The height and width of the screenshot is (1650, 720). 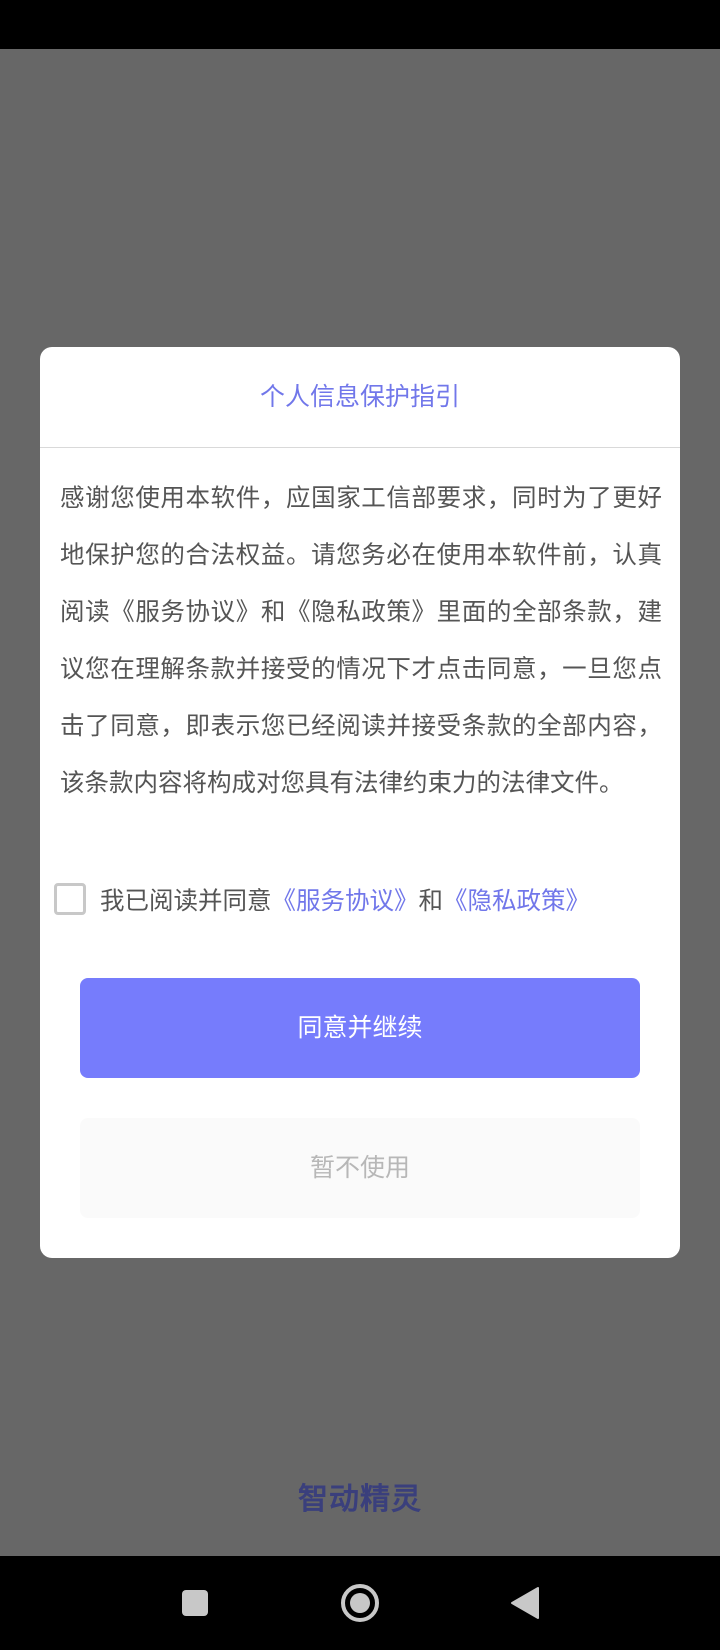 I want to click on agree-text: 我已阅读并同意《服务协议》和《隐私政策》, so click(x=345, y=899).